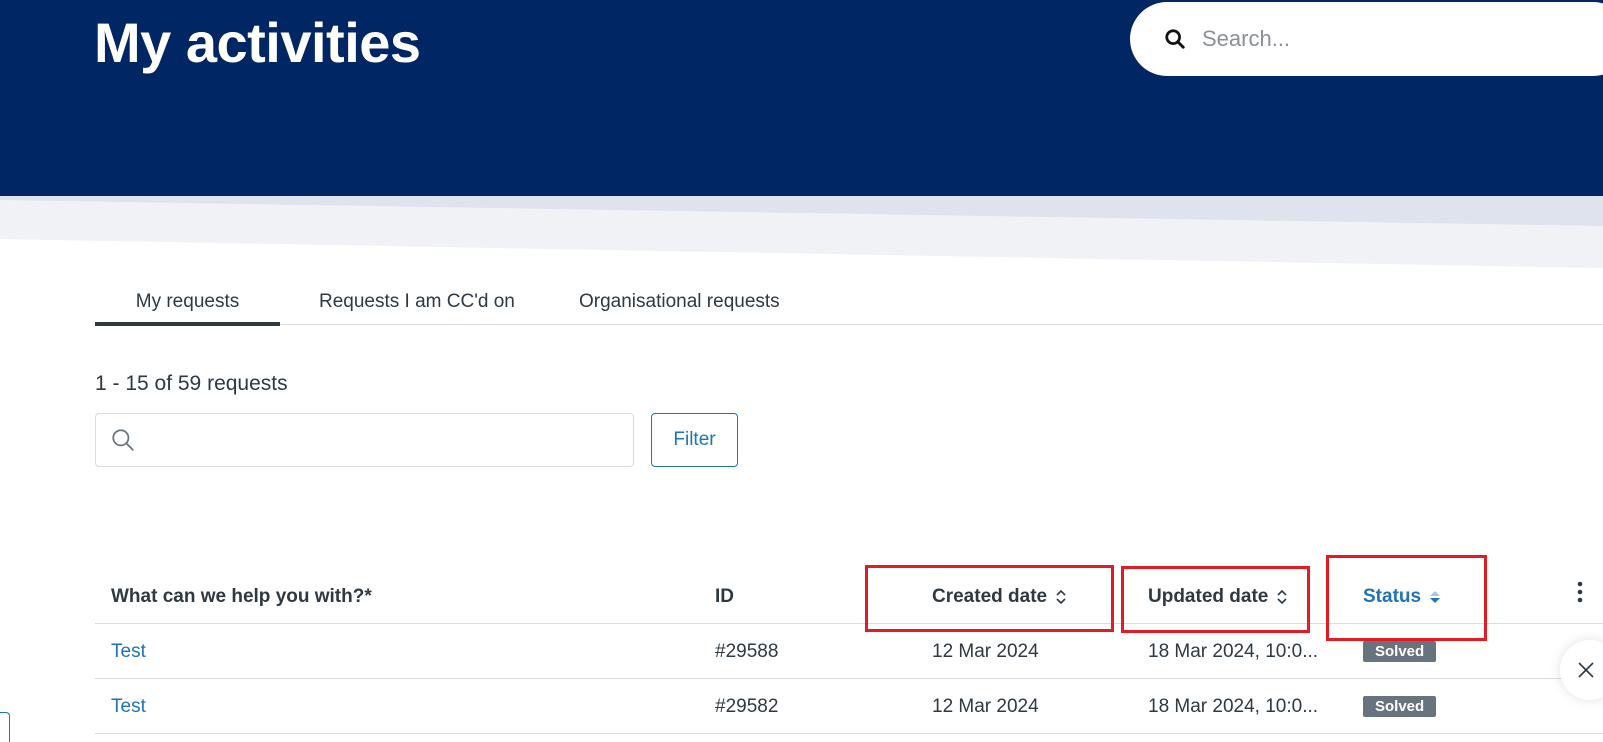 The image size is (1603, 742). What do you see at coordinates (410, 301) in the screenshot?
I see `tab-cc-requests: Requests I am CC'd on` at bounding box center [410, 301].